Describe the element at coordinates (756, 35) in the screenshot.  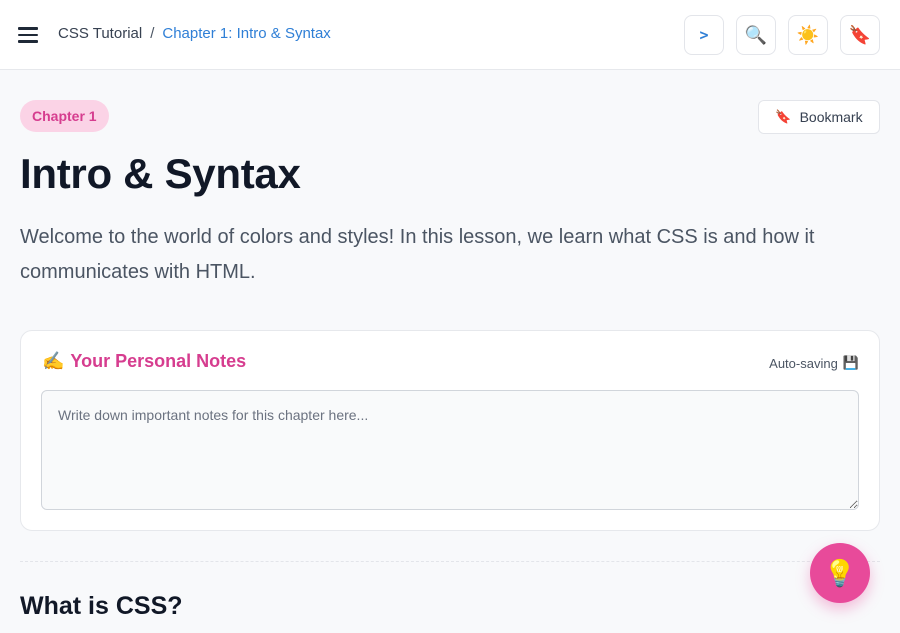
I see `search-icon: 🔍` at that location.